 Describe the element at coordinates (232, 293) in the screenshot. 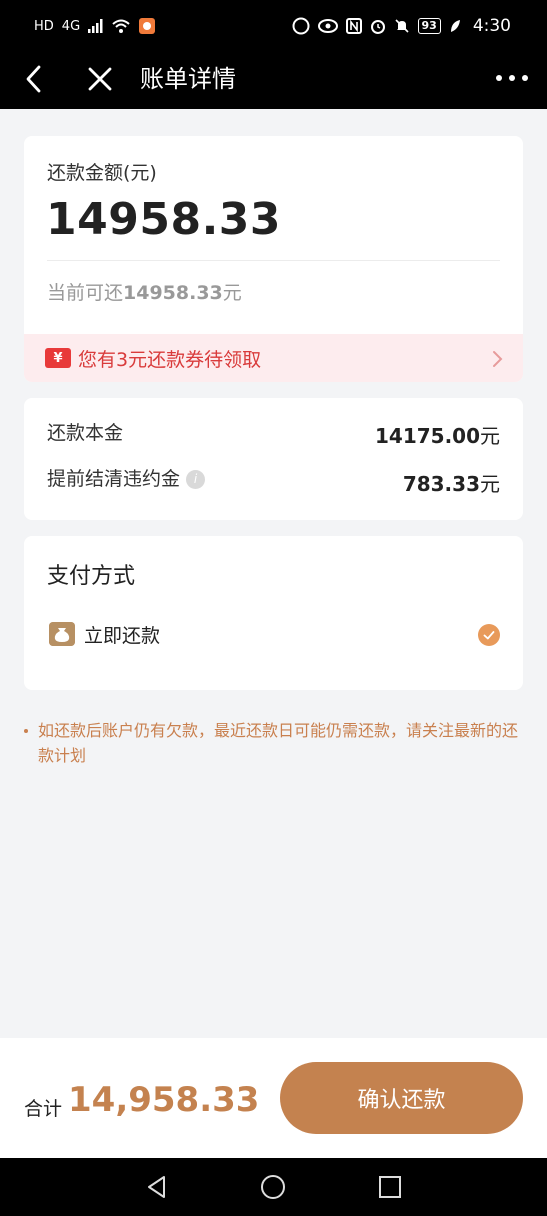

I see `current-suffix: 元` at that location.